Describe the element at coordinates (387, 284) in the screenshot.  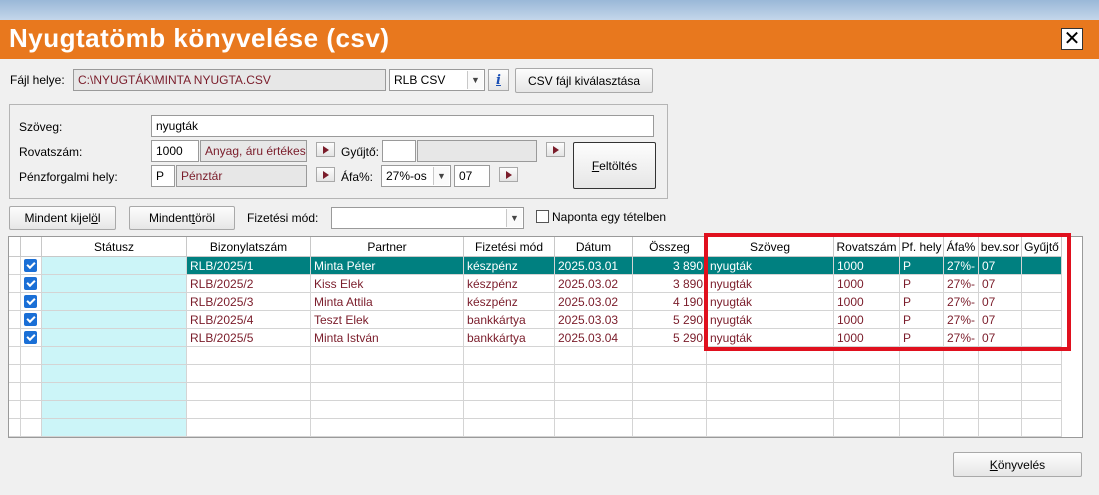
I see `cell-partner: Kiss Elek` at that location.